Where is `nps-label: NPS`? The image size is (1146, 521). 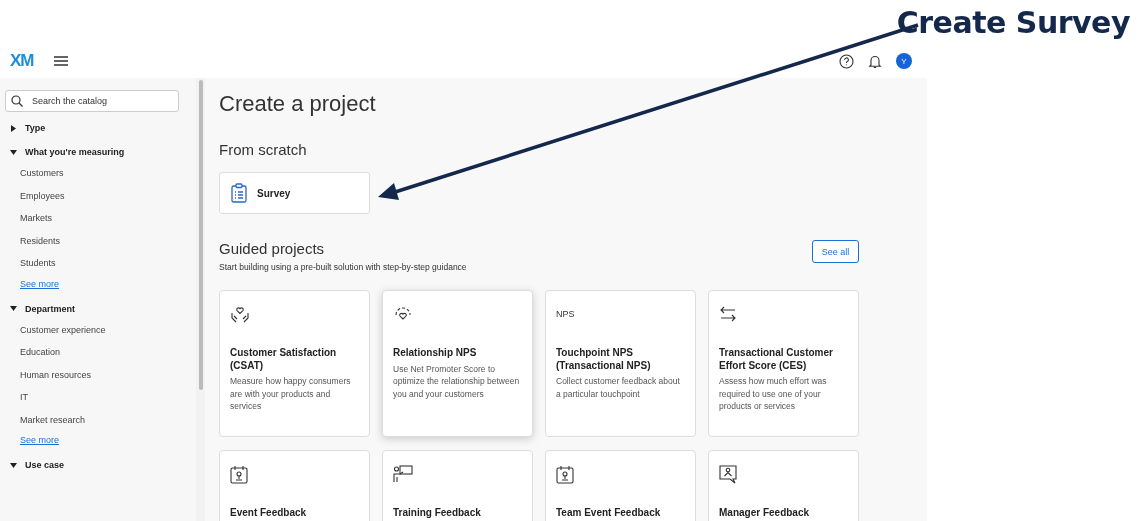 nps-label: NPS is located at coordinates (565, 314).